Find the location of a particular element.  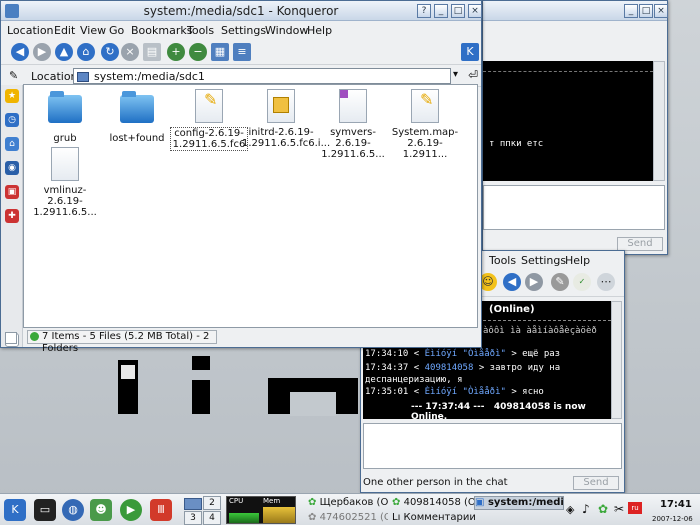

location-dropdown-icon: ▾ is located at coordinates (455, 74).